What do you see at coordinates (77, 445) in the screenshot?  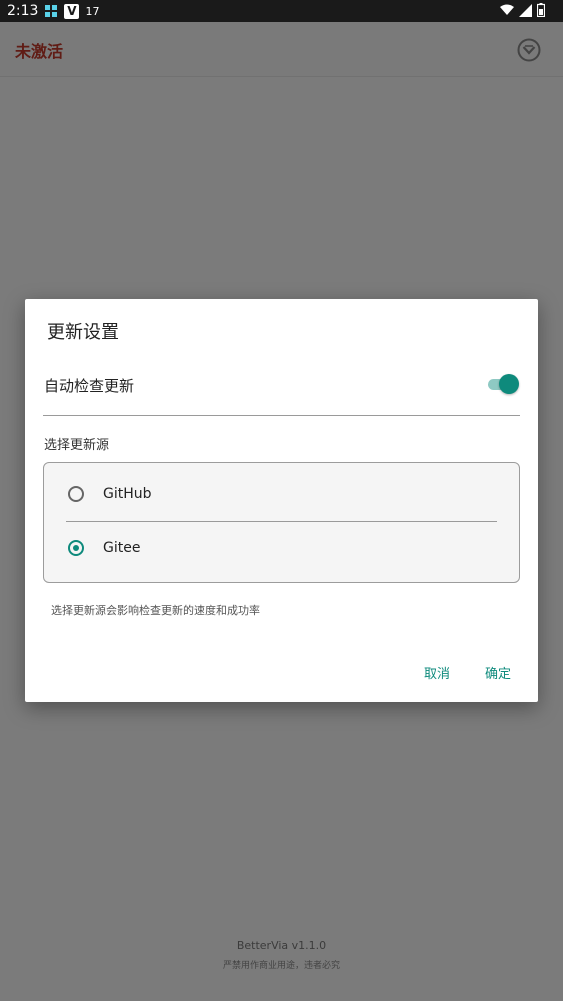 I see `update-source-label: 选择更新源` at bounding box center [77, 445].